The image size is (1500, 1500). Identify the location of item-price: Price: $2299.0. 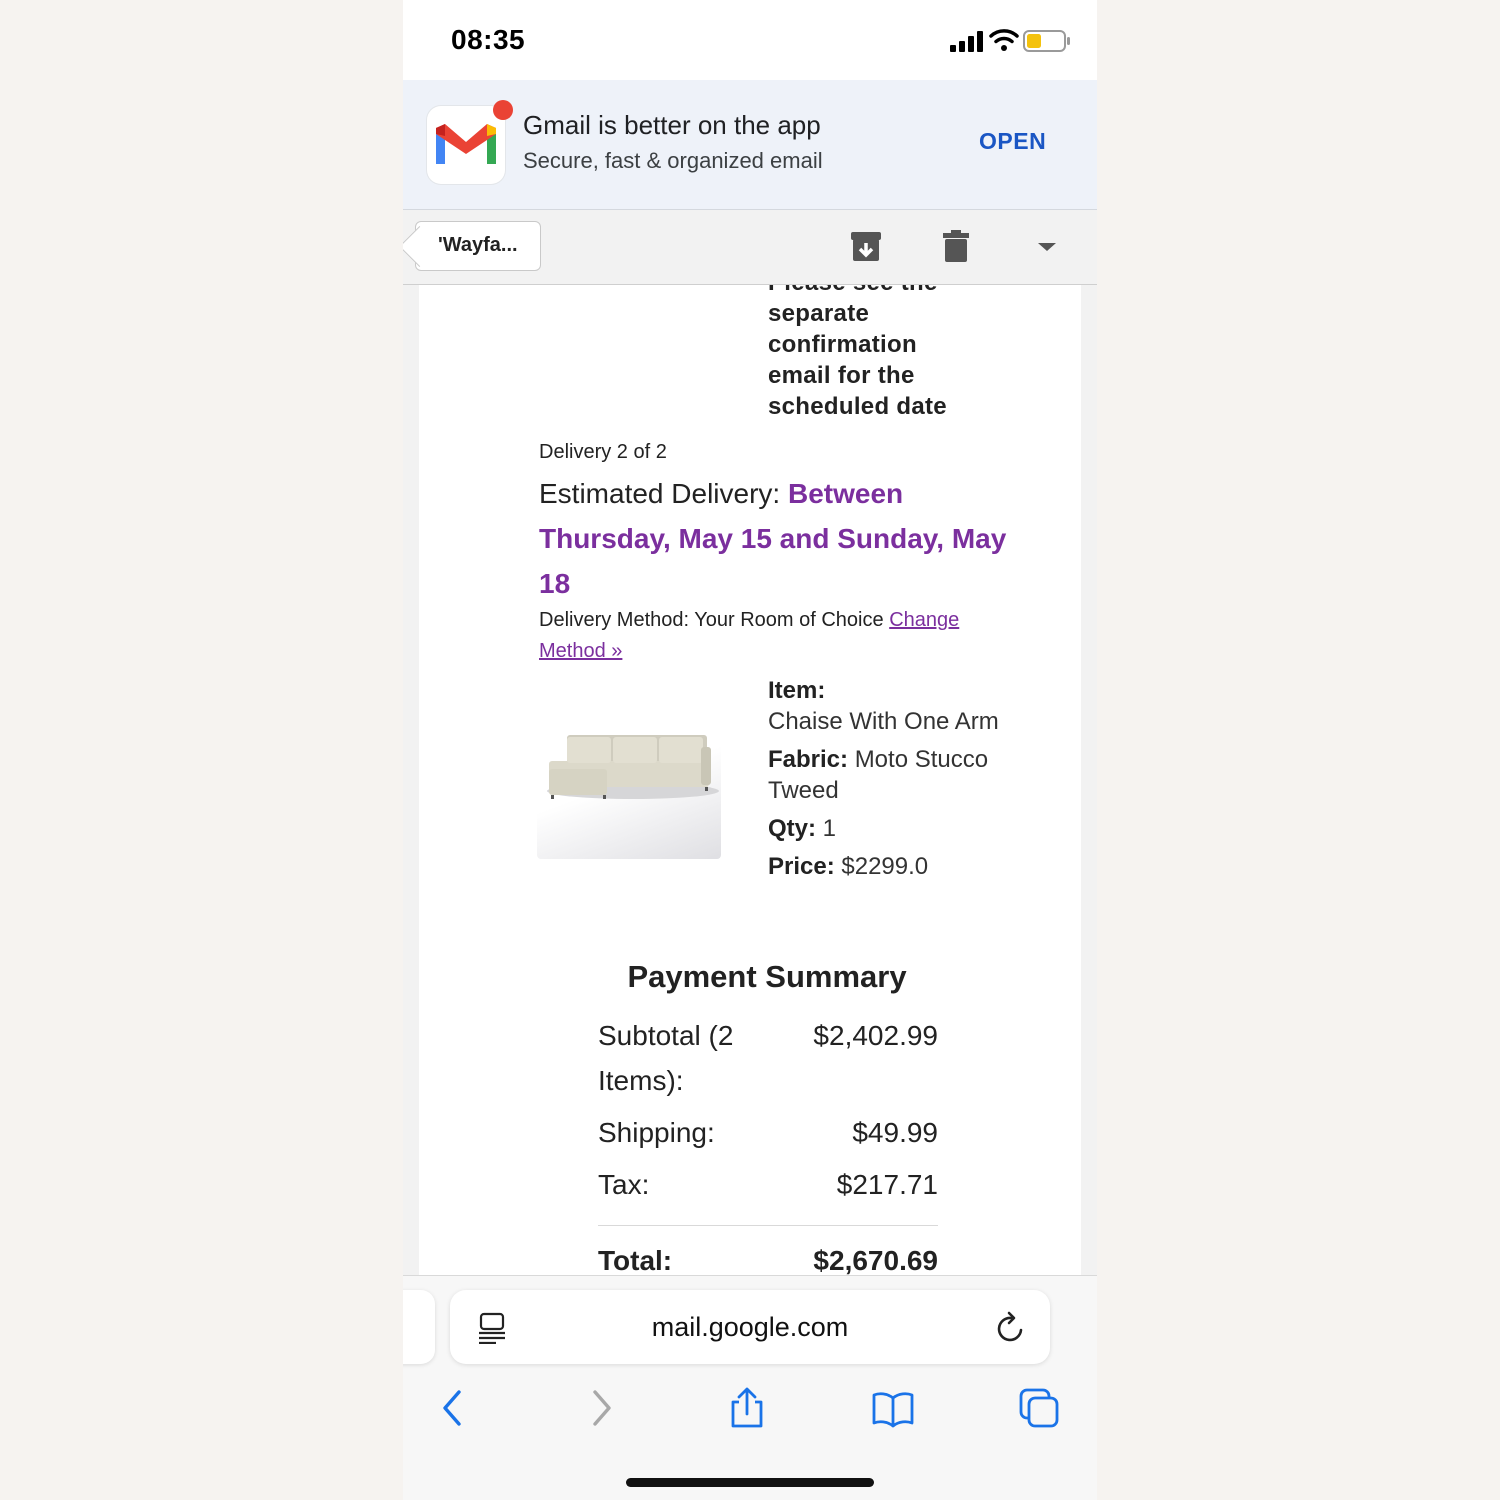
(898, 866).